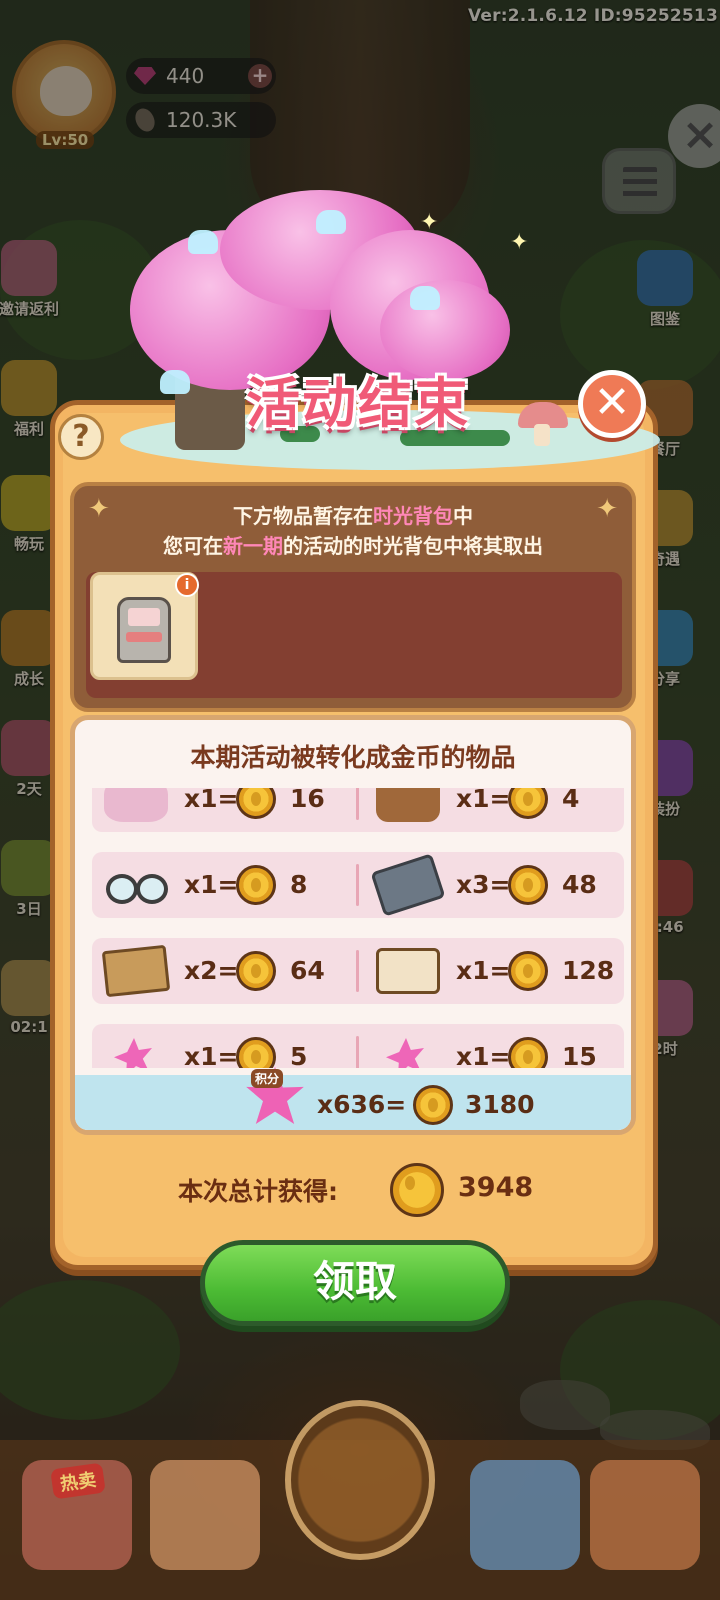 The height and width of the screenshot is (1600, 720). Describe the element at coordinates (494, 971) in the screenshot. I see `conversion-cell: x1= 128` at that location.